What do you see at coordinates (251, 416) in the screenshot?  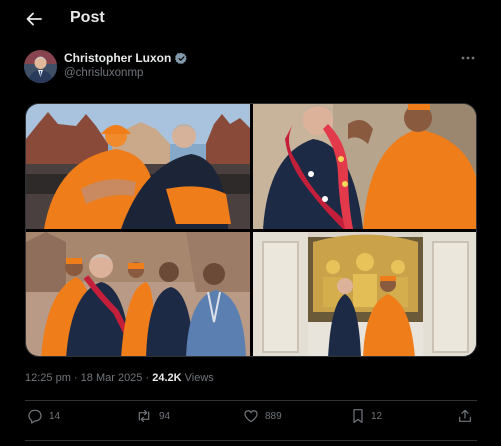 I see `heart-icon` at bounding box center [251, 416].